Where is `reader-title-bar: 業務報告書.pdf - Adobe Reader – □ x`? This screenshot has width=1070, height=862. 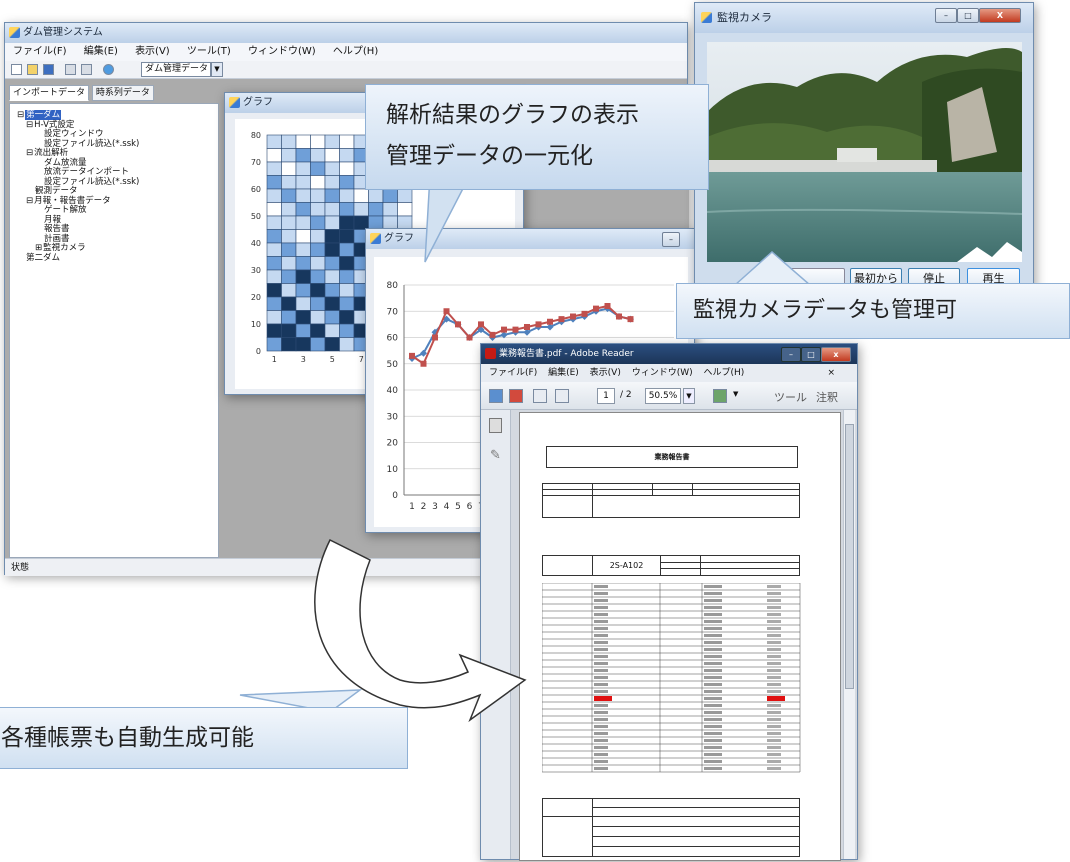 reader-title-bar: 業務報告書.pdf - Adobe Reader – □ x is located at coordinates (669, 354).